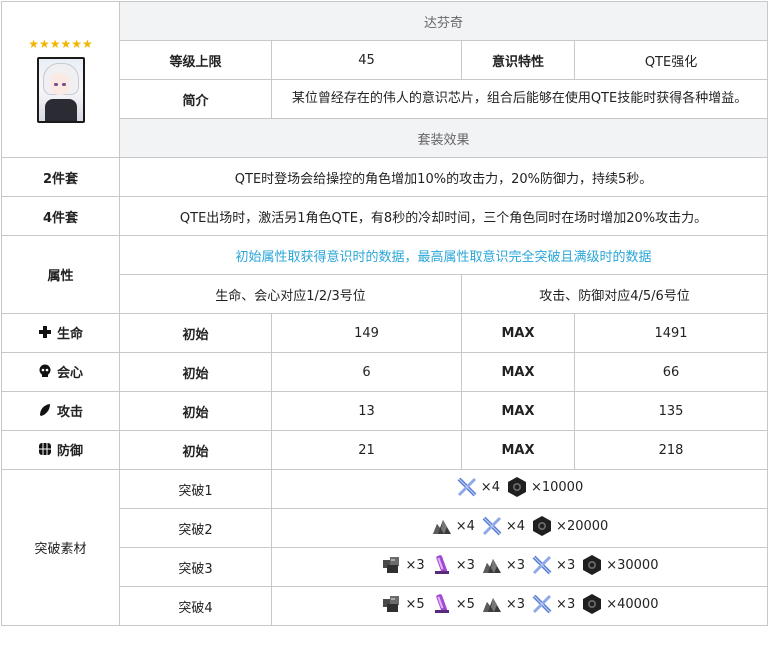  I want to click on init-value: 149, so click(366, 333).